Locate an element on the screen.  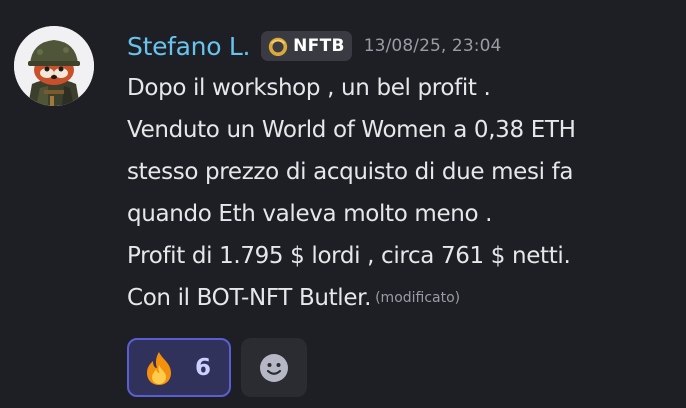
server-tag-label: NFTB is located at coordinates (319, 46).